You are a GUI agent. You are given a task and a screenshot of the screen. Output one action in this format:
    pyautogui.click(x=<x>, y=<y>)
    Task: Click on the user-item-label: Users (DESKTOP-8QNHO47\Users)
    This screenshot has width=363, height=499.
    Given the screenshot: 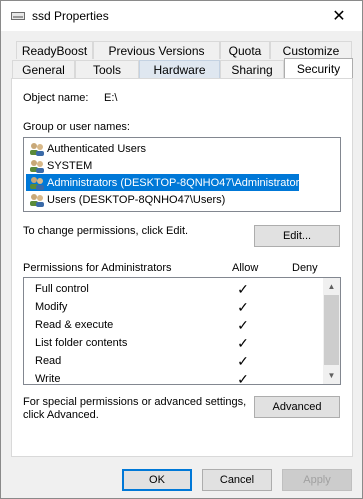 What is the action you would take?
    pyautogui.click(x=136, y=199)
    